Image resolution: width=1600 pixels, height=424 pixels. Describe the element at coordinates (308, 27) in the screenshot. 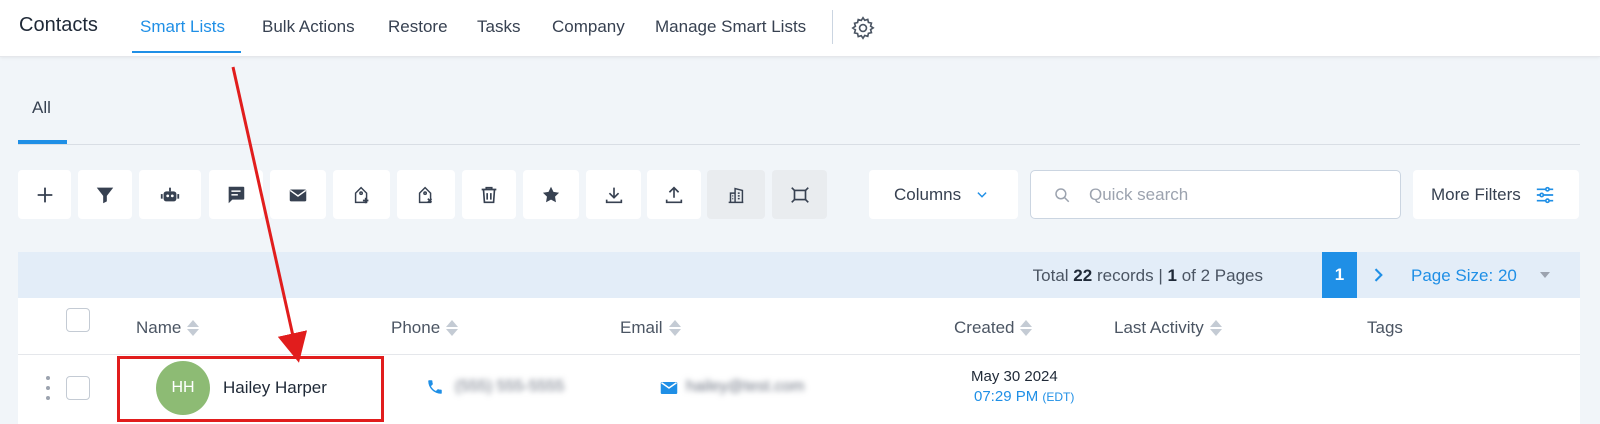

I see `tab-bulk-actions: Bulk Actions` at that location.